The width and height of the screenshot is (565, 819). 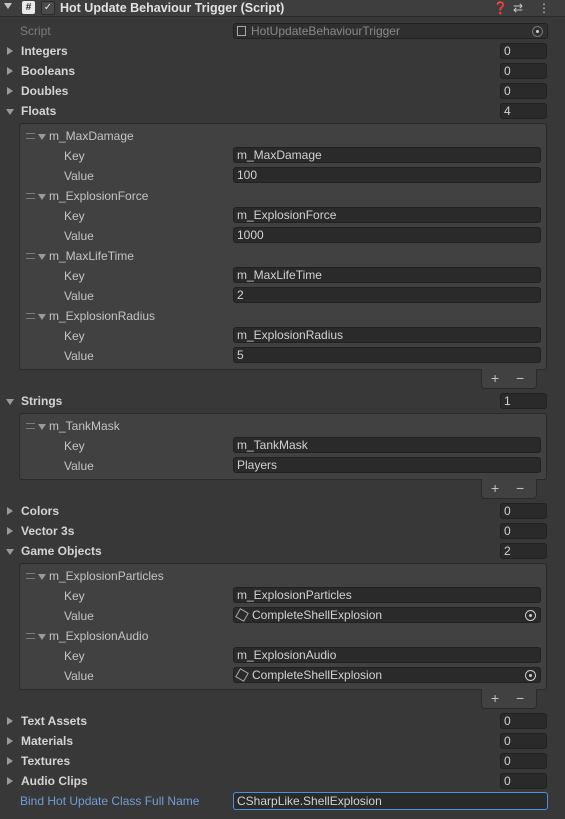 What do you see at coordinates (523, 91) in the screenshot?
I see `doubles-count-input: 0` at bounding box center [523, 91].